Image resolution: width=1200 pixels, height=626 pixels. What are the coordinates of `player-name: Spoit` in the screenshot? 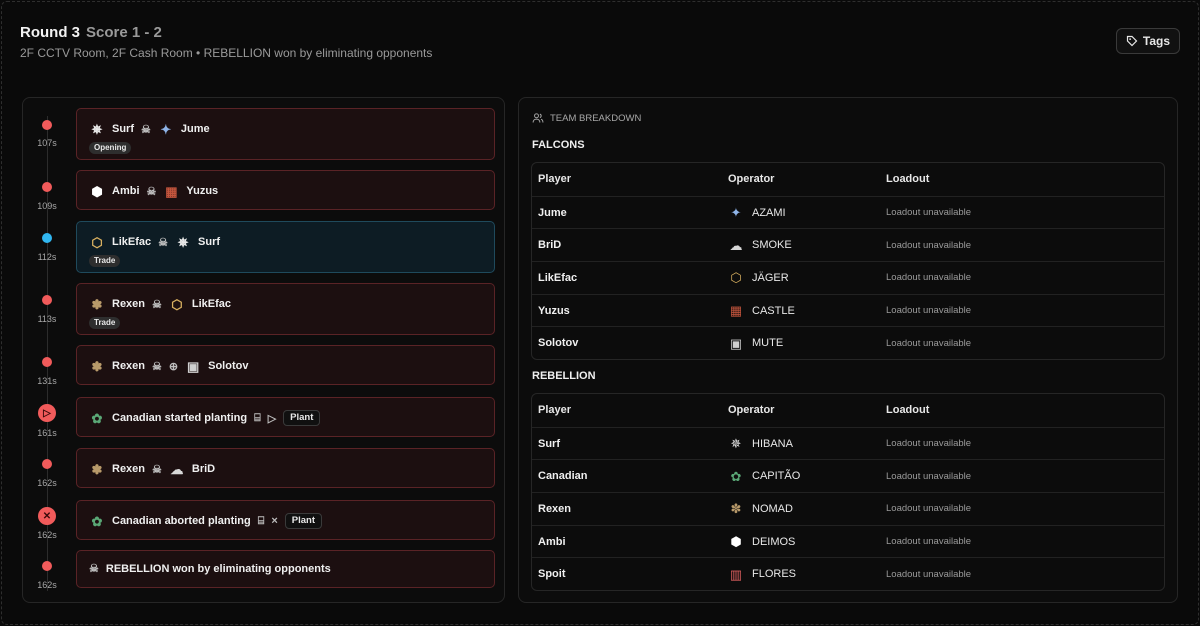 It's located at (552, 574).